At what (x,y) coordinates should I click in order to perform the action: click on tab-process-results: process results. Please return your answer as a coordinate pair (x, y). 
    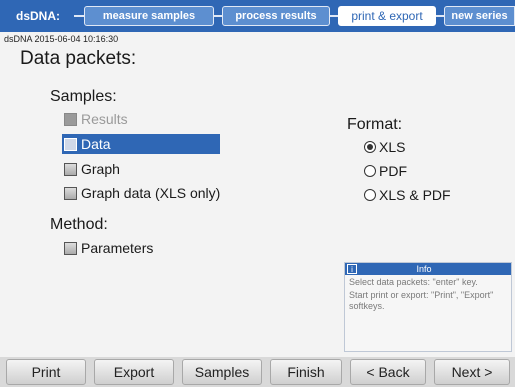
    Looking at the image, I should click on (276, 16).